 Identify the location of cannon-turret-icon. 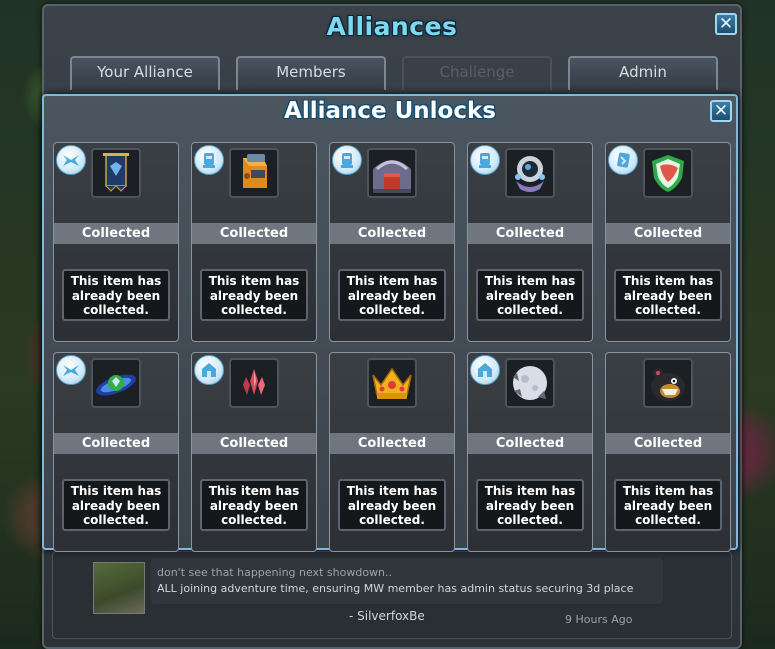
(255, 171).